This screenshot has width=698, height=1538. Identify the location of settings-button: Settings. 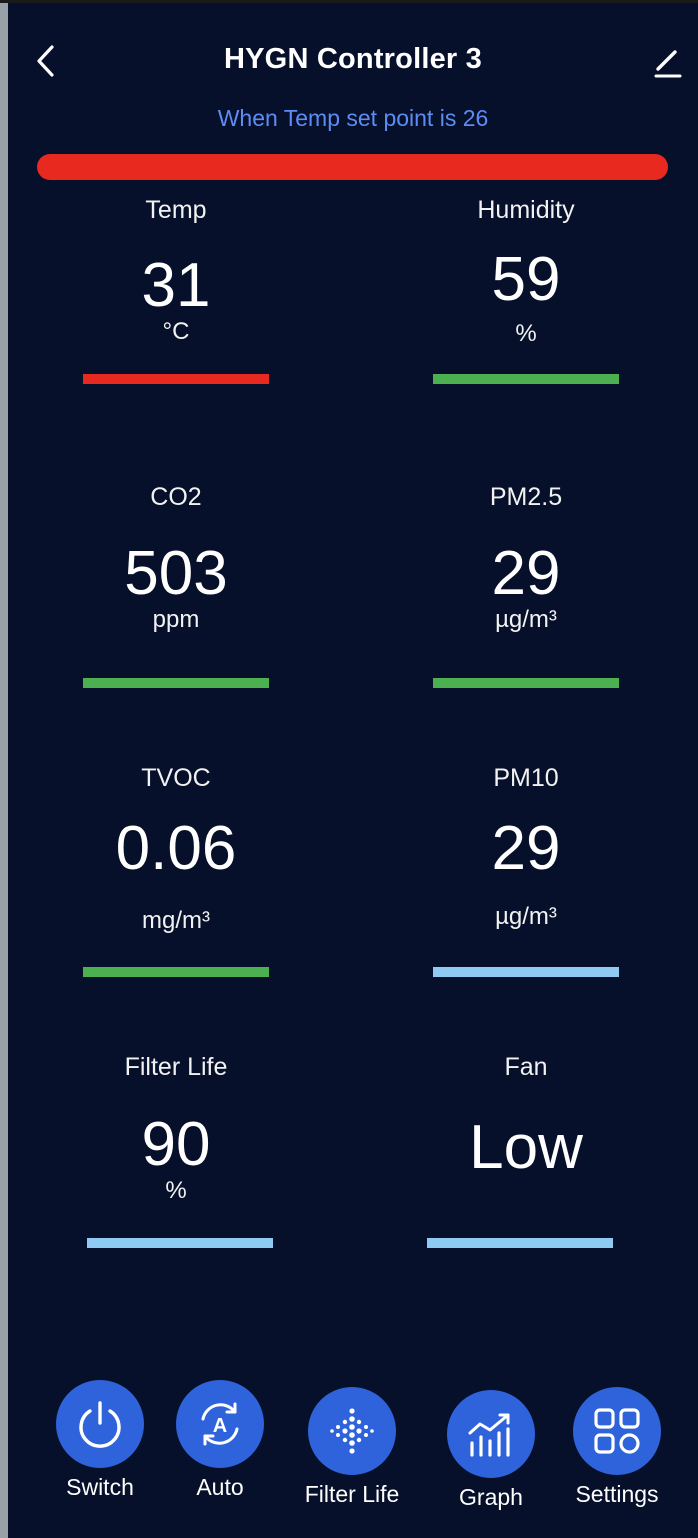
(617, 1447).